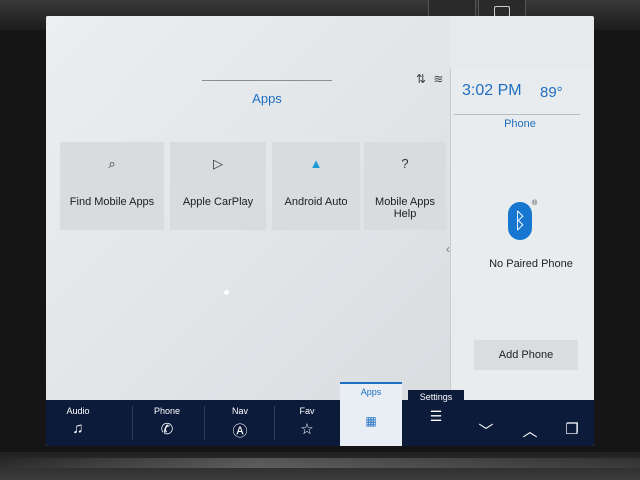 The width and height of the screenshot is (640, 480). Describe the element at coordinates (112, 202) in the screenshot. I see `tile-label: Find Mobile Apps` at that location.